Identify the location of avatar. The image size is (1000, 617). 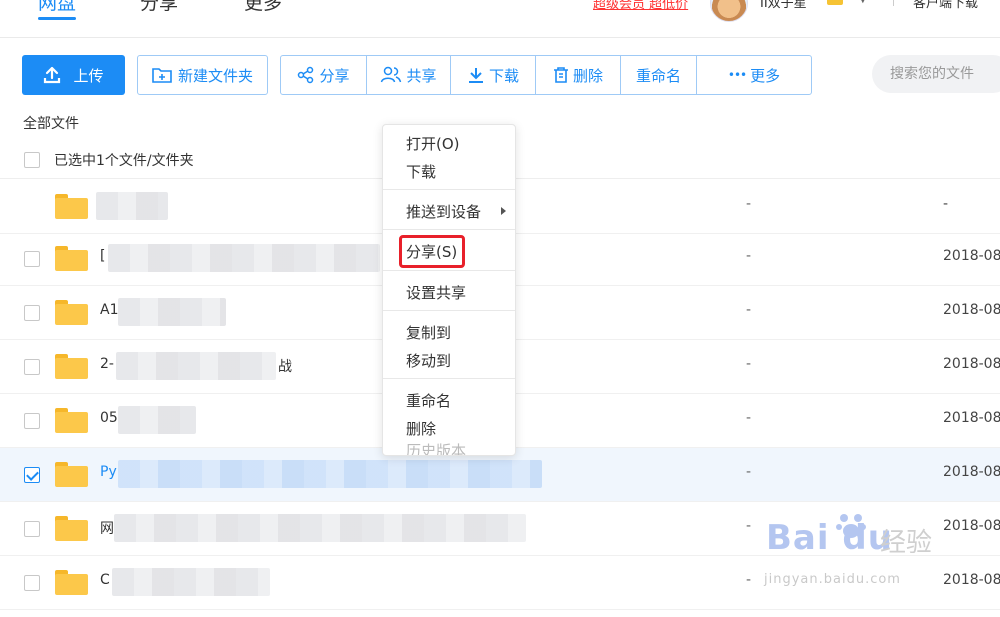
(729, 11).